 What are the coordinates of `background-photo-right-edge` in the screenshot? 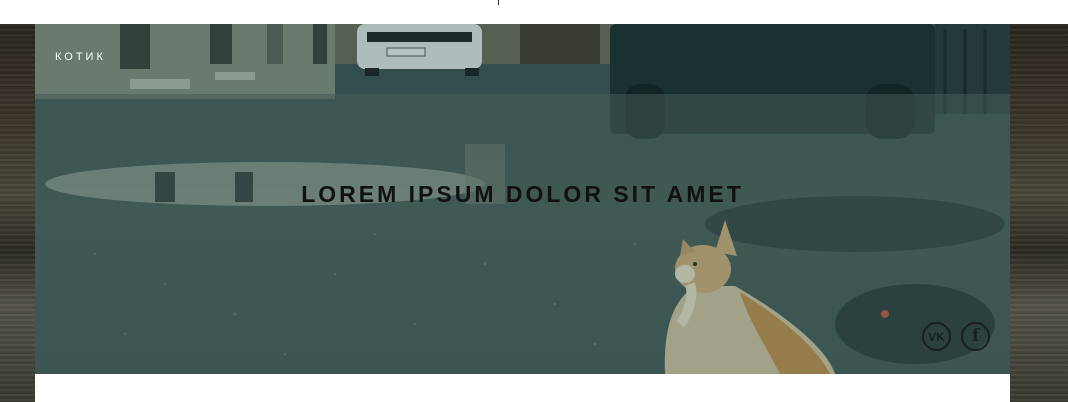 It's located at (1039, 213).